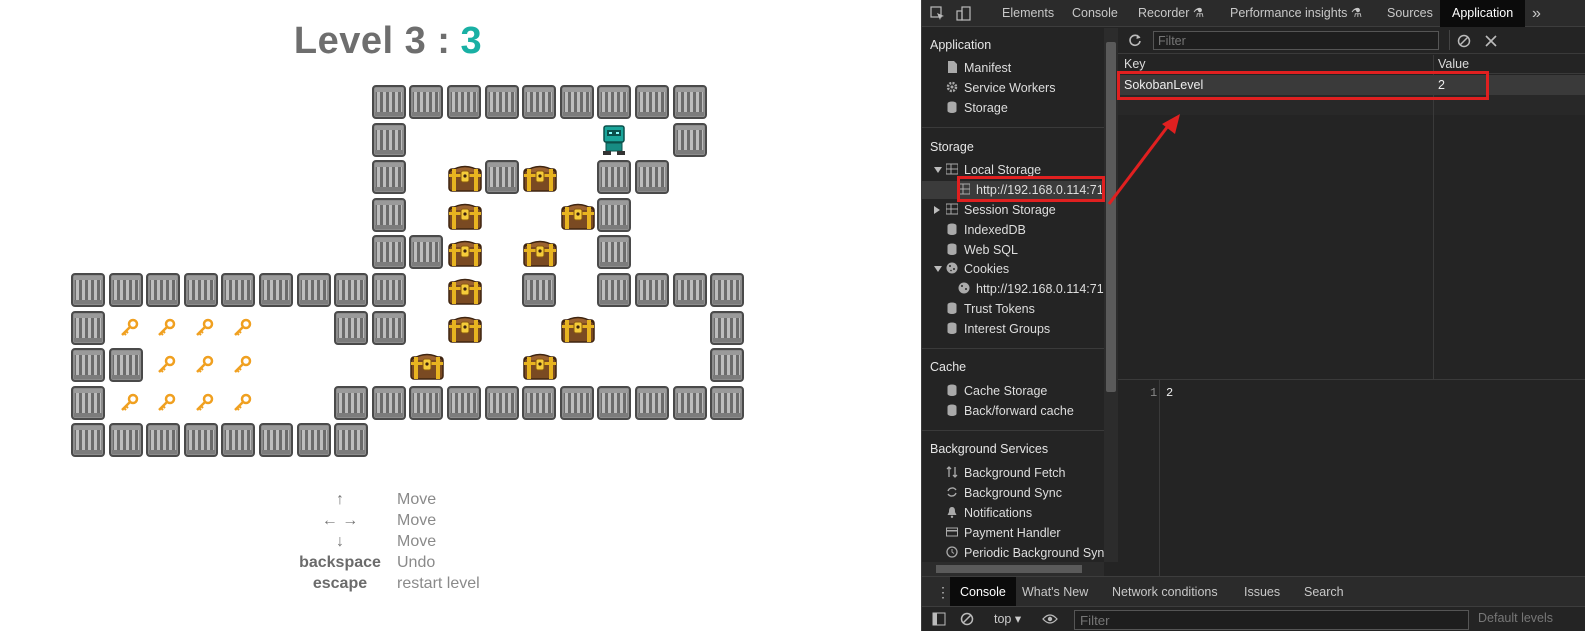 Image resolution: width=1585 pixels, height=631 pixels. What do you see at coordinates (1000, 210) in the screenshot?
I see `sidebar-item-session-storage: Session Storage` at bounding box center [1000, 210].